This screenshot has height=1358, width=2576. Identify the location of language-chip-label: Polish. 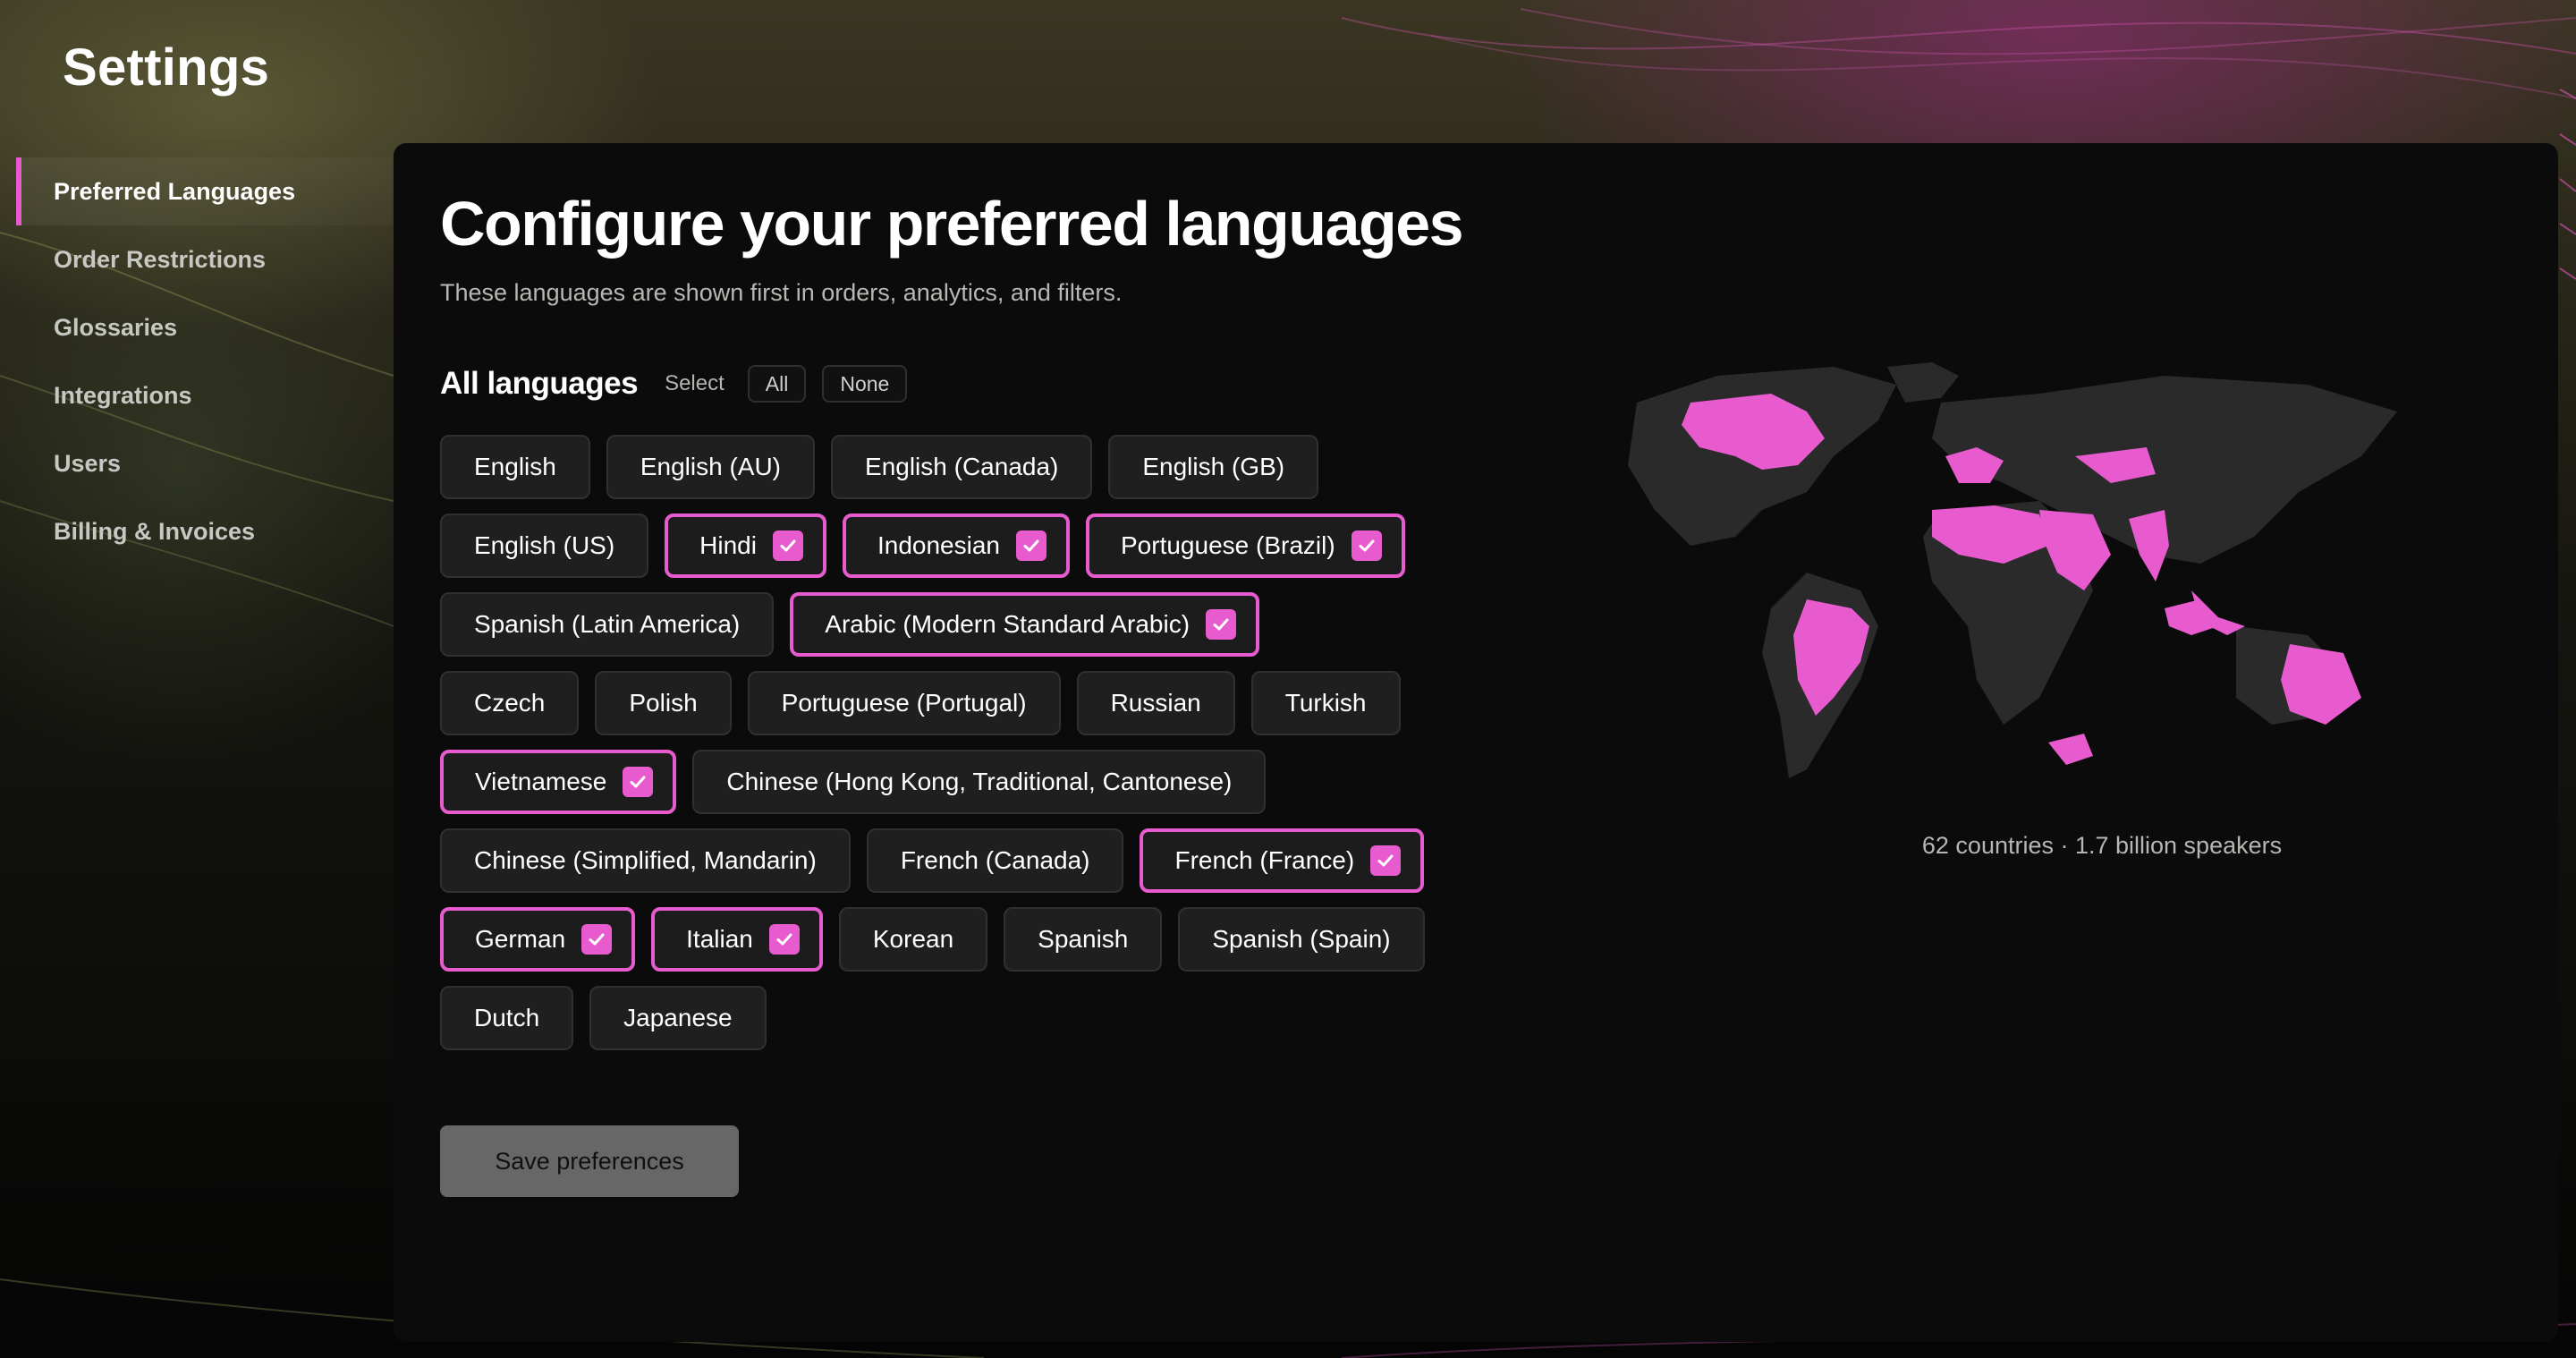
(663, 703).